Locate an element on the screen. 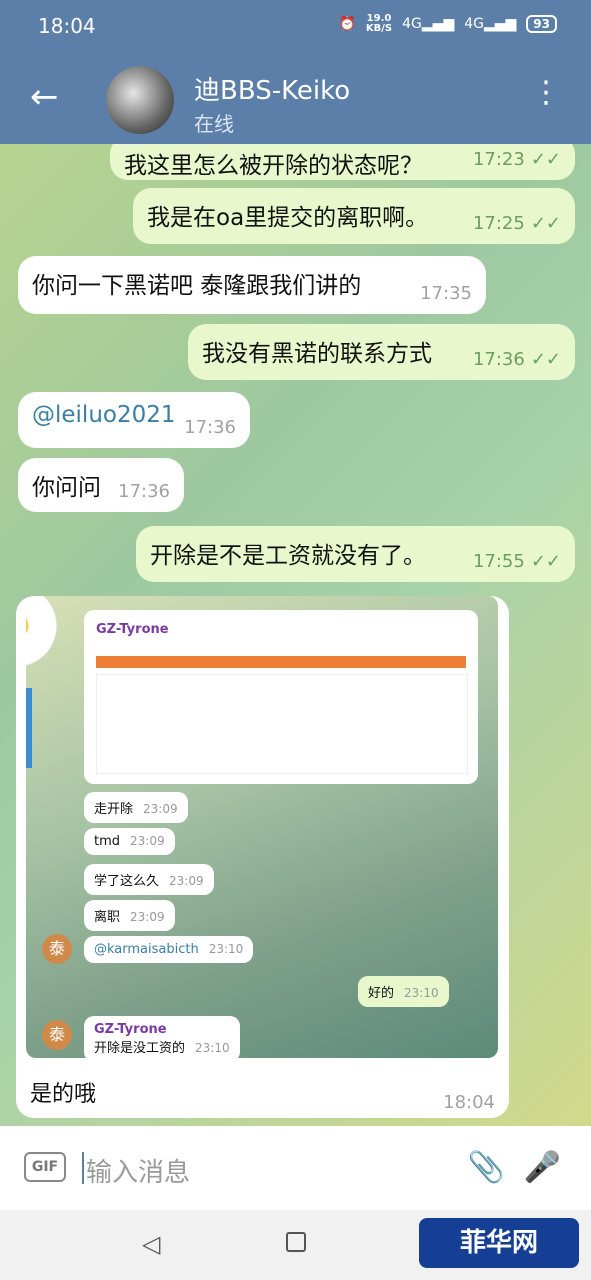 The image size is (591, 1280). message-bubble: 我没有黑诺的联系方式 17:36 ✓✓ is located at coordinates (381, 352).